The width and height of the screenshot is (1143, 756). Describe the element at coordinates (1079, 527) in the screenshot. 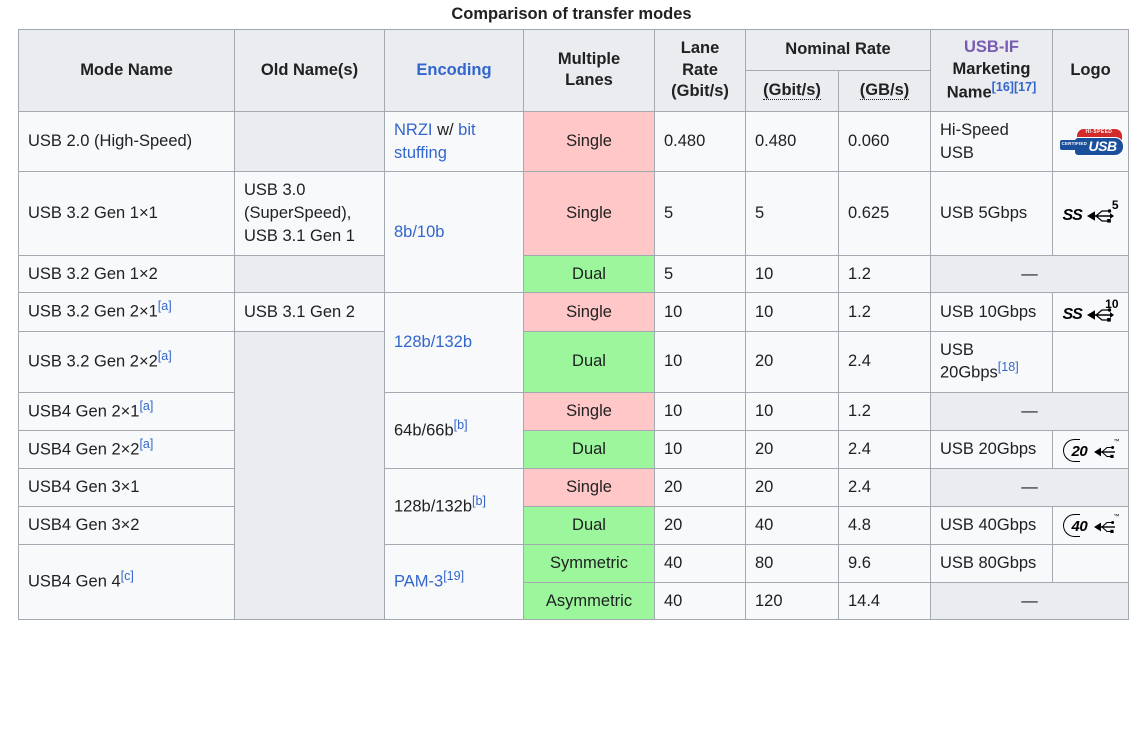

I see `logo-speed-number: 40` at that location.